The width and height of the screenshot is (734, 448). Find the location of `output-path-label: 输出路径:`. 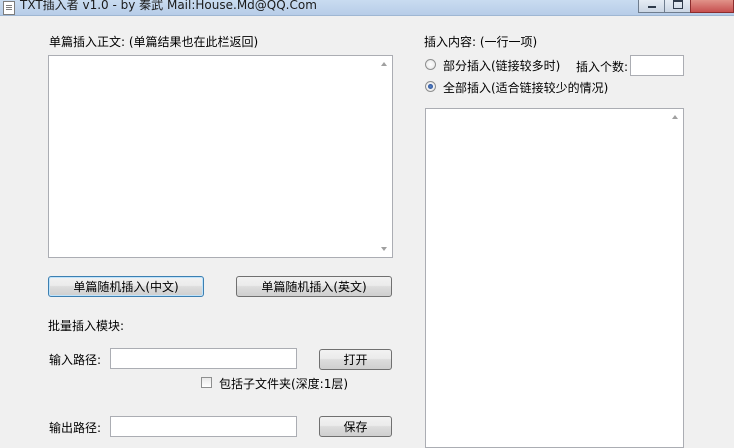

output-path-label: 输出路径: is located at coordinates (75, 428).